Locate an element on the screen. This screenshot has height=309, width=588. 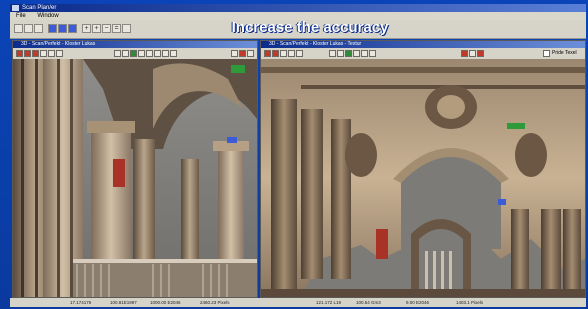
move-icon: = is located at coordinates (116, 28).